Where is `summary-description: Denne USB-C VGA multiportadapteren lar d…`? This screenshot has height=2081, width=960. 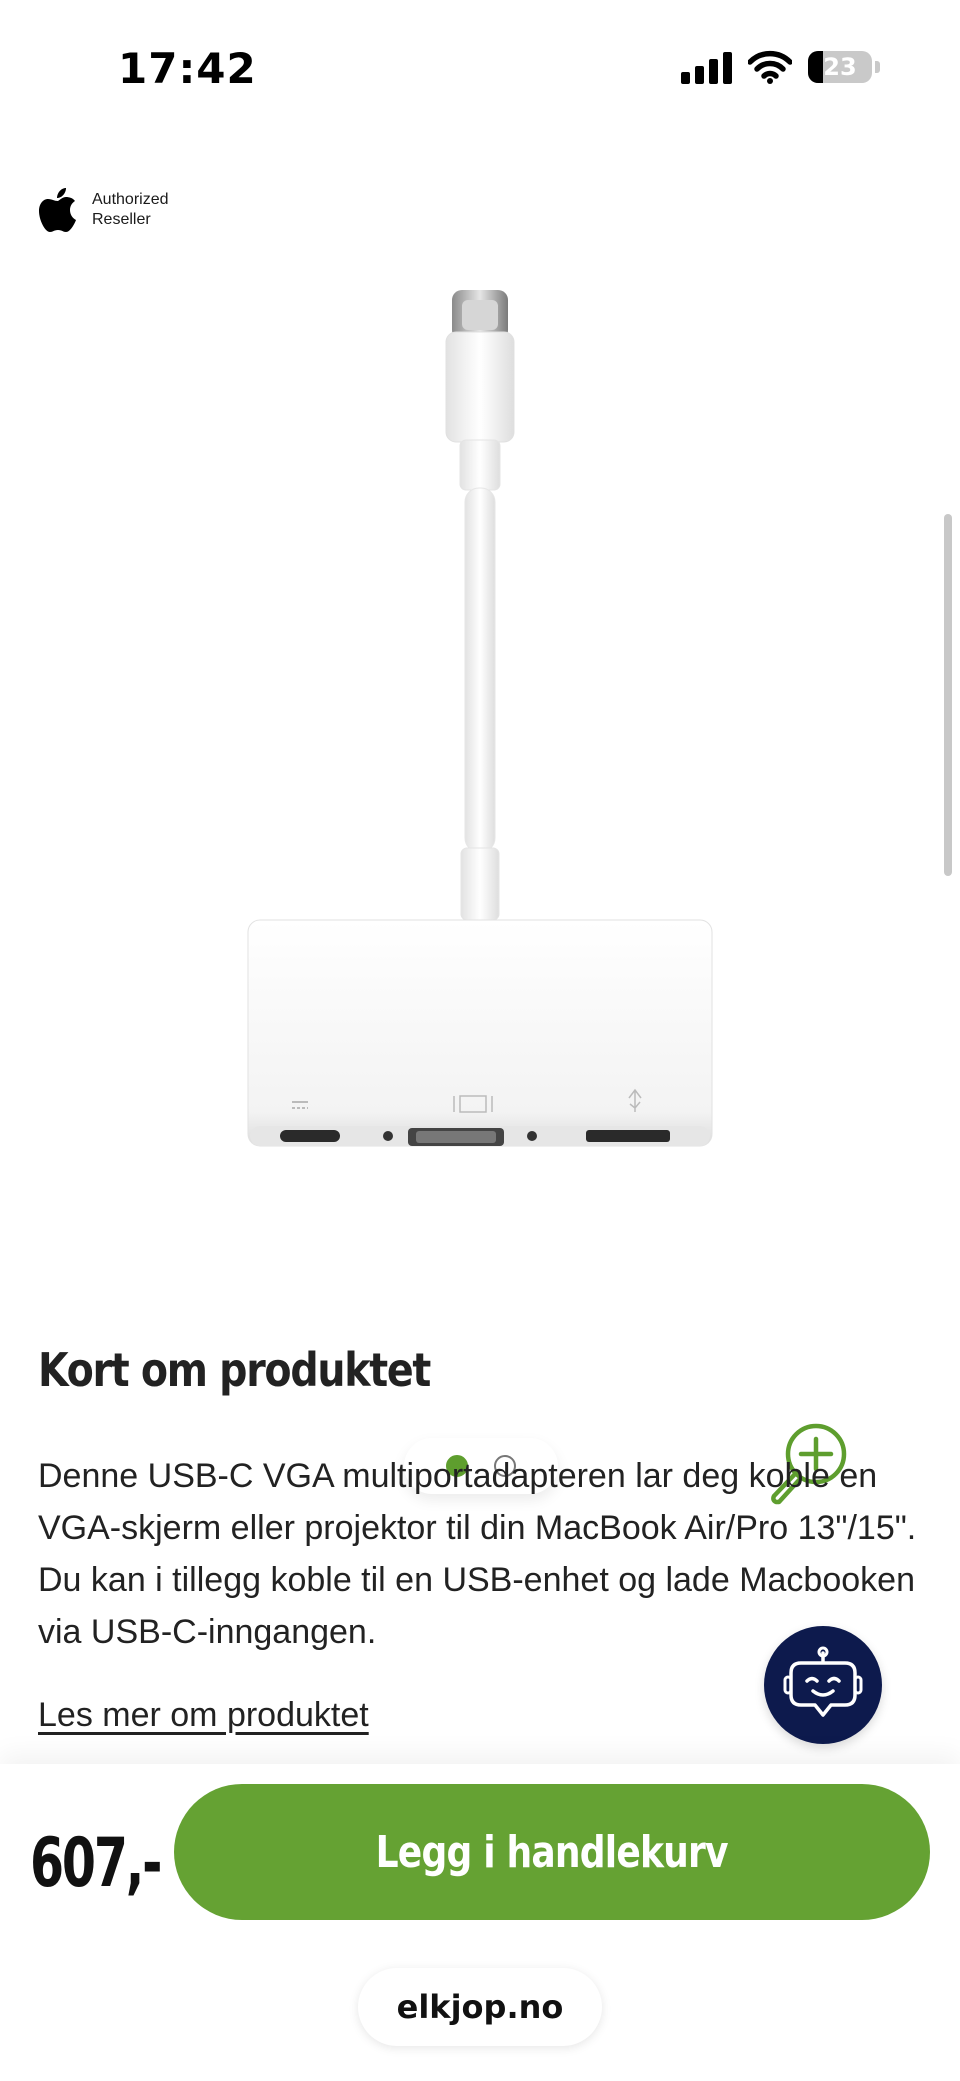 summary-description: Denne USB-C VGA multiportadapteren lar d… is located at coordinates (477, 1554).